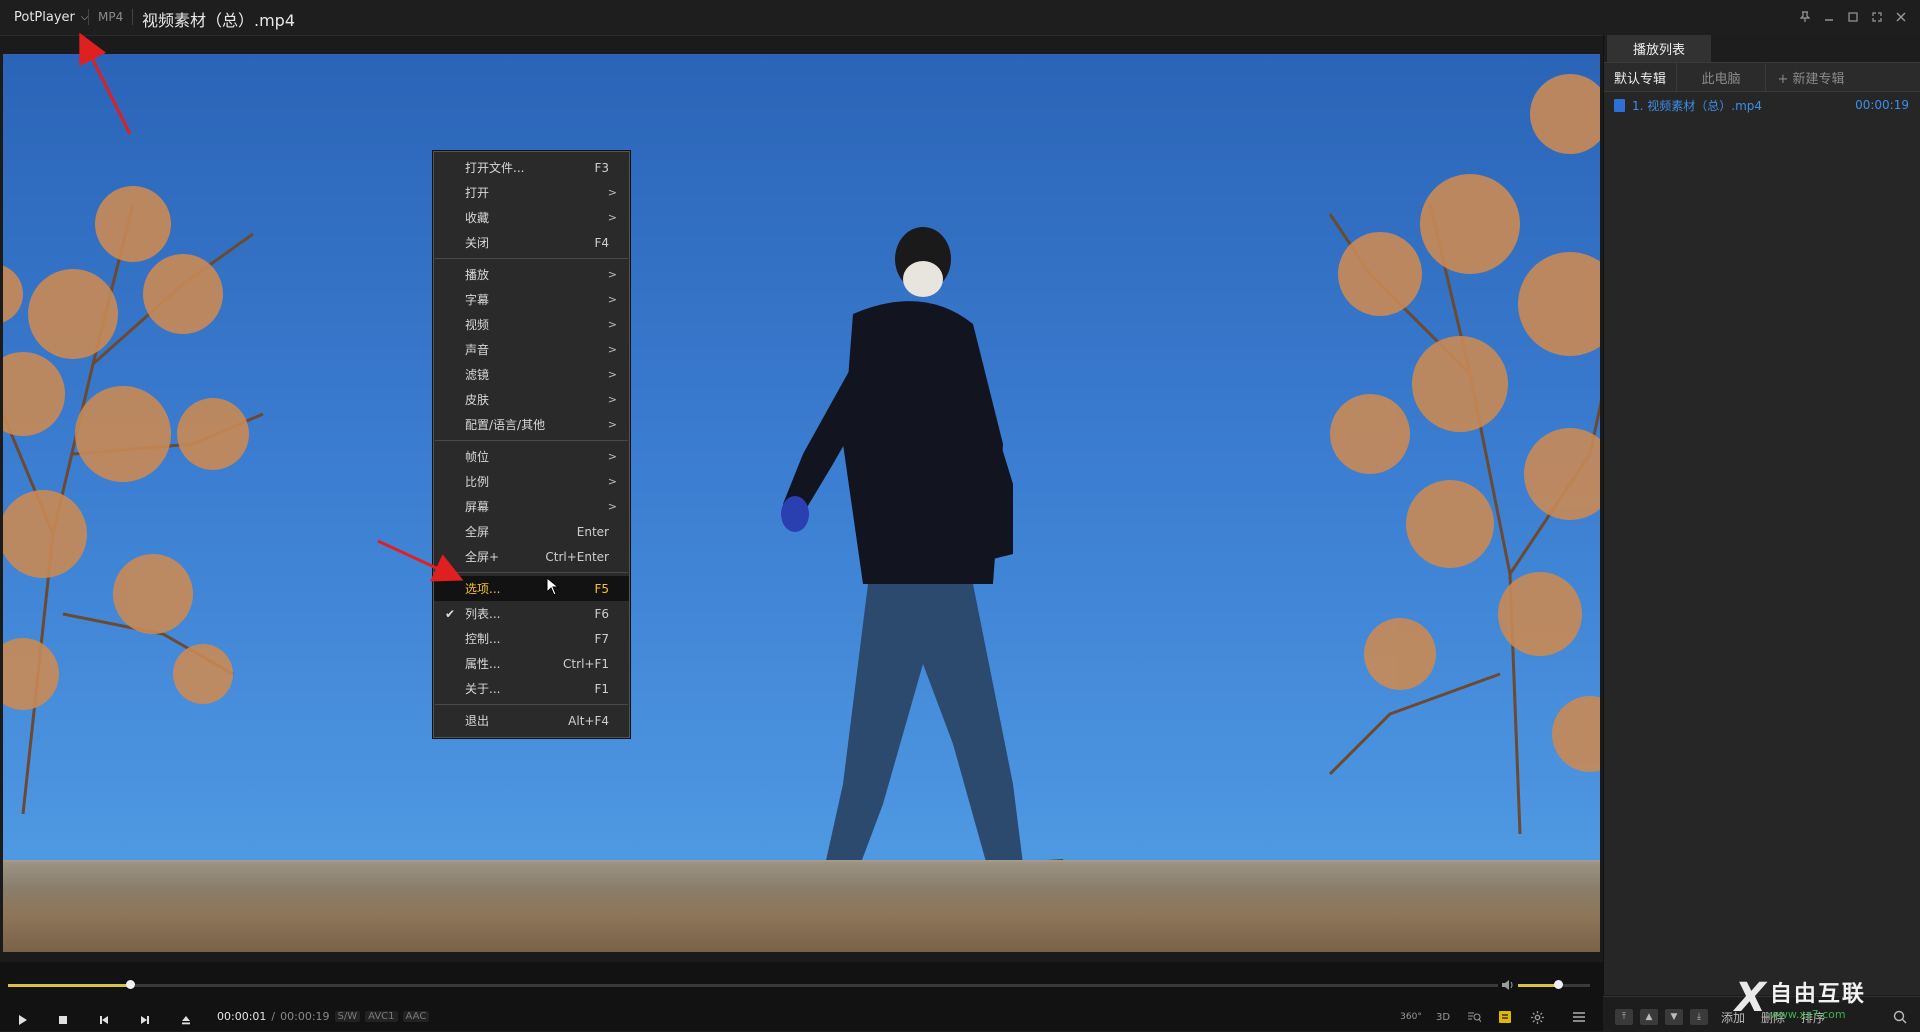 Image resolution: width=1920 pixels, height=1032 pixels. I want to click on app-name: PotPlayer, so click(44, 17).